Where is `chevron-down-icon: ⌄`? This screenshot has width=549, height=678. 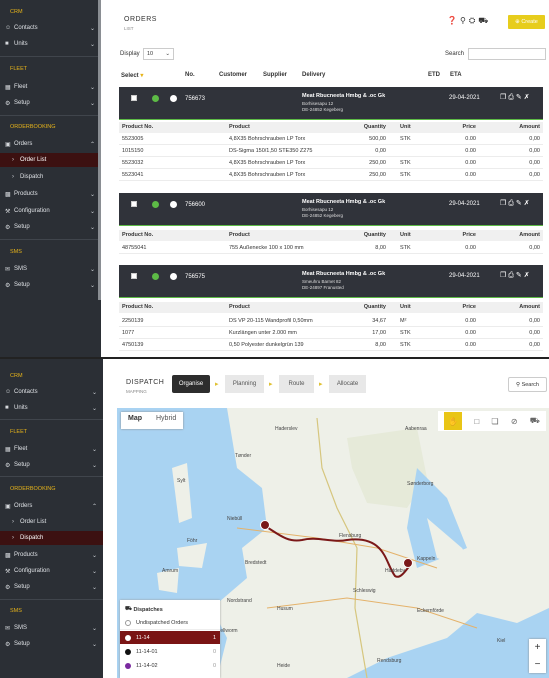
chevron-down-icon: ⌄ is located at coordinates (92, 194).